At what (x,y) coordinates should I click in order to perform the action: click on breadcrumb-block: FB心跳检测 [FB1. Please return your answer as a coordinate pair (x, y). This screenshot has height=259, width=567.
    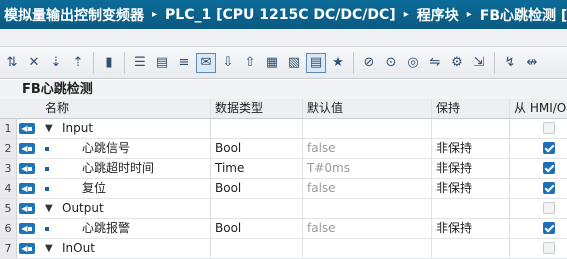
    Looking at the image, I should click on (523, 15).